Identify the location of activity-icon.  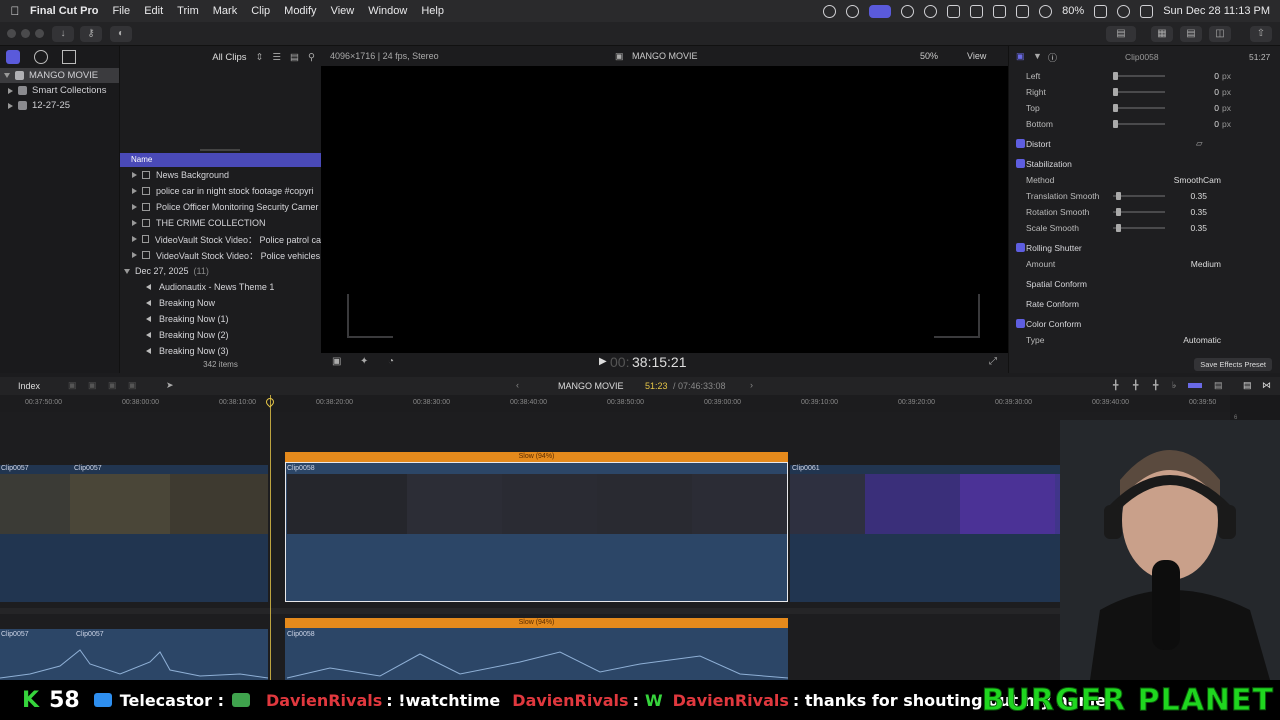
(853, 11).